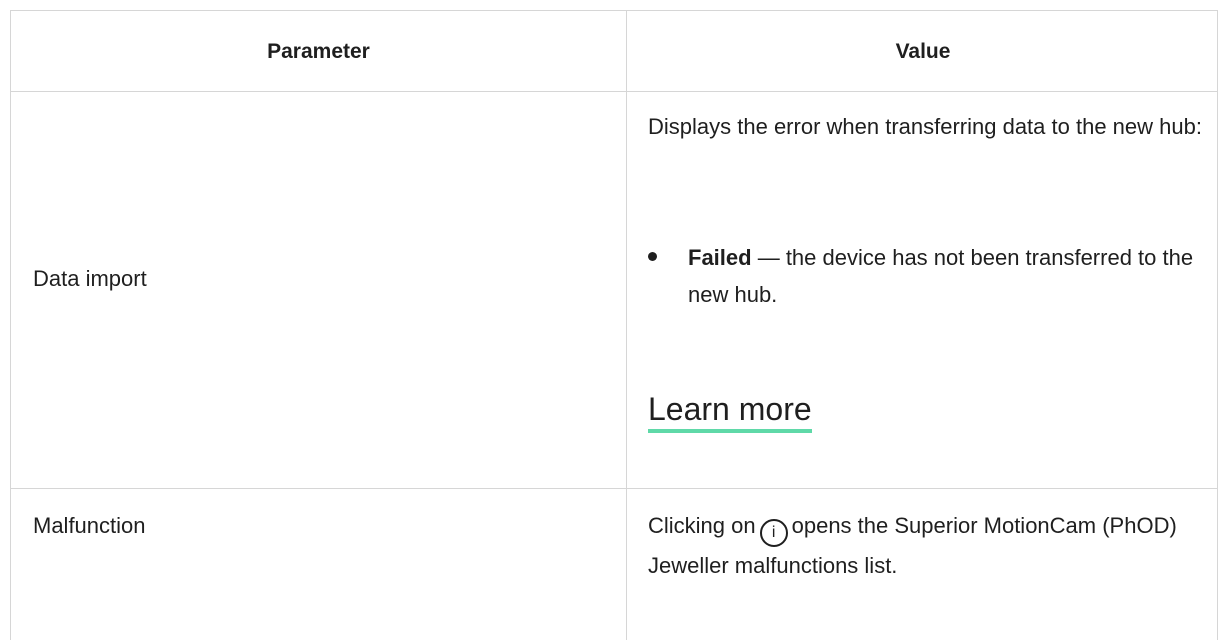 This screenshot has height=640, width=1228. Describe the element at coordinates (923, 51) in the screenshot. I see `header-value: Value` at that location.